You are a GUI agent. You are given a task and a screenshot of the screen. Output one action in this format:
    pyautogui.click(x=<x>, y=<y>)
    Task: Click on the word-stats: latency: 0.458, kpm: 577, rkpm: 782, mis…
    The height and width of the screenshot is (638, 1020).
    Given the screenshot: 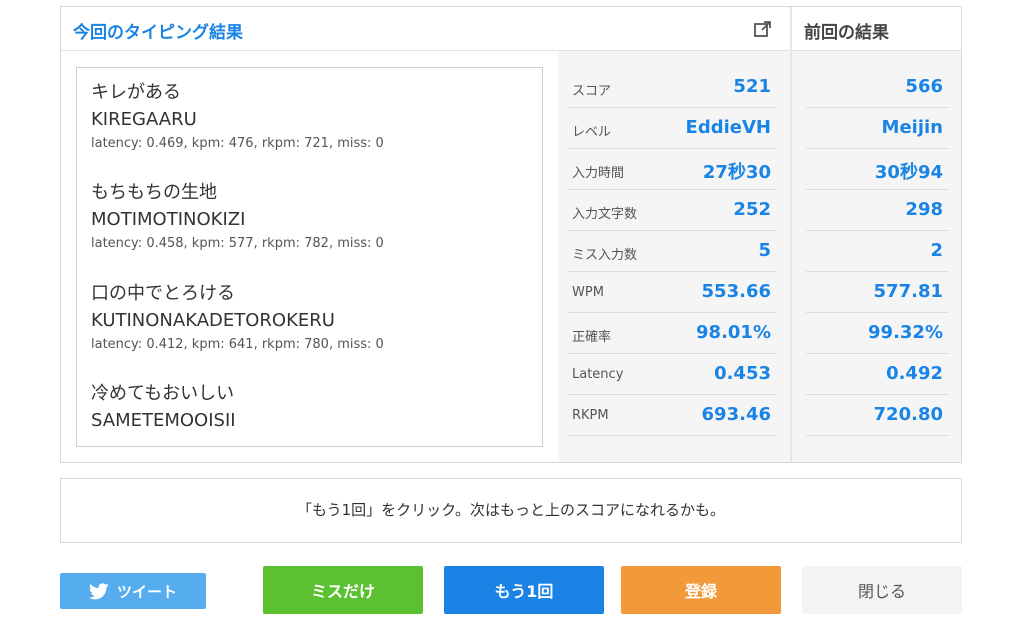 What is the action you would take?
    pyautogui.click(x=237, y=243)
    